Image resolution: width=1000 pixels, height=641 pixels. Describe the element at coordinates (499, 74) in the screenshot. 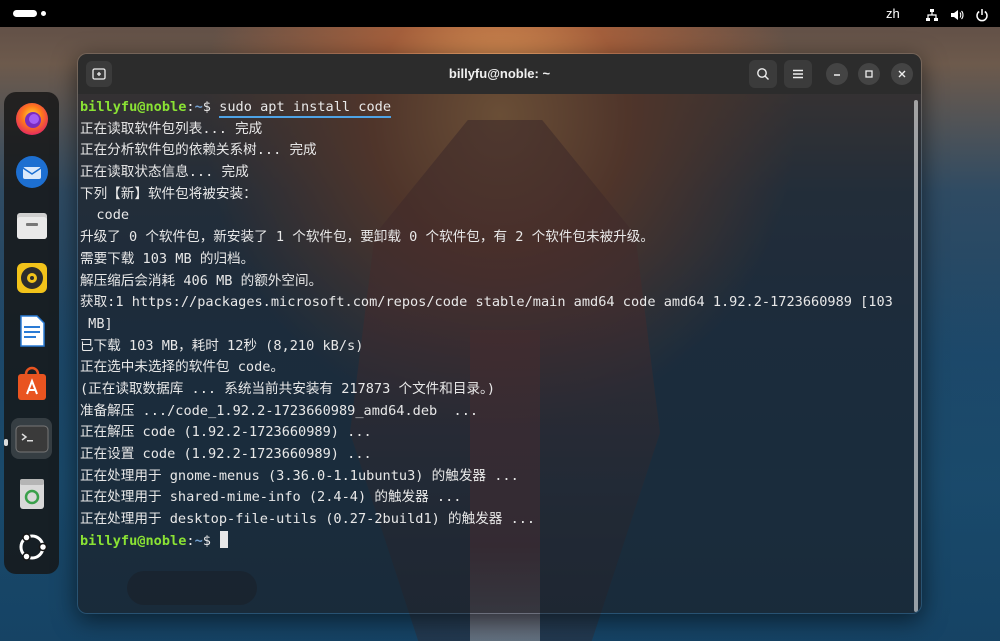

I see `window-titlebar: billyfu@noble: ~` at that location.